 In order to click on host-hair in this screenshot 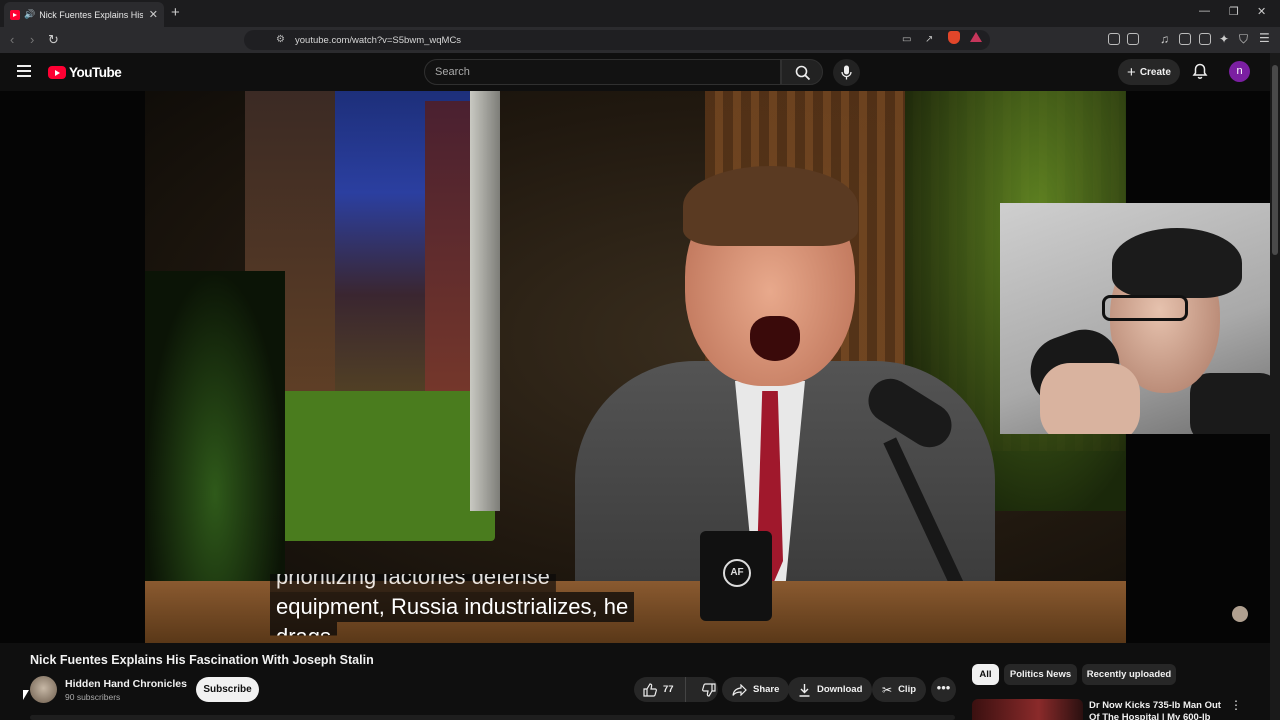, I will do `click(770, 206)`.